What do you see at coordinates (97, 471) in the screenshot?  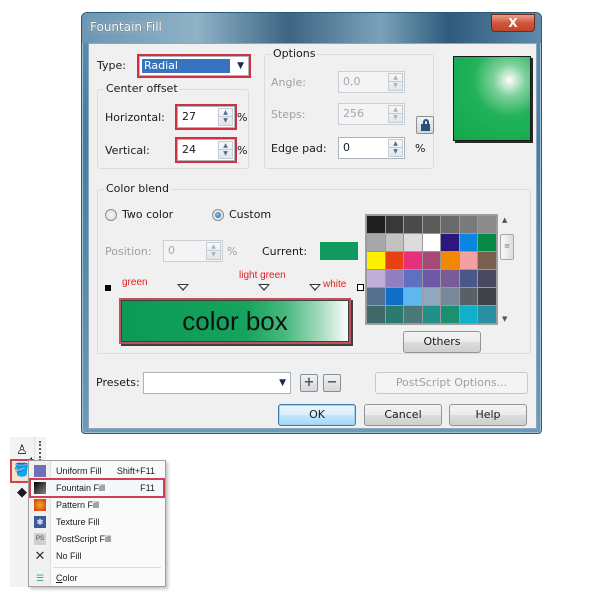 I see `menu-item-uniform-fill: Uniform Fill Shift+F11` at bounding box center [97, 471].